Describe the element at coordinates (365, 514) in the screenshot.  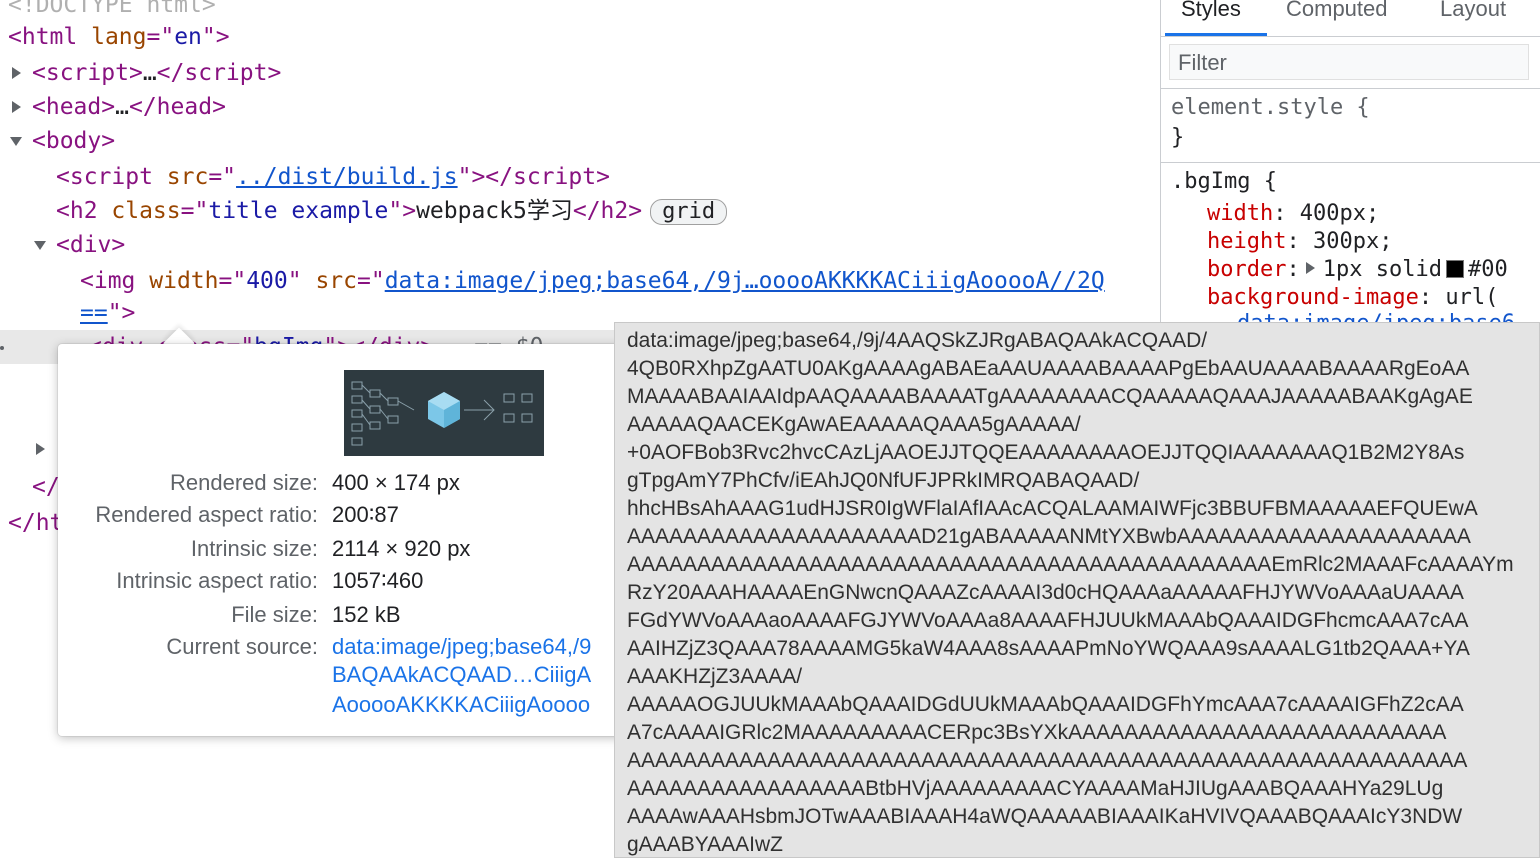
I see `rendered-ratio-value: 200∶87` at that location.